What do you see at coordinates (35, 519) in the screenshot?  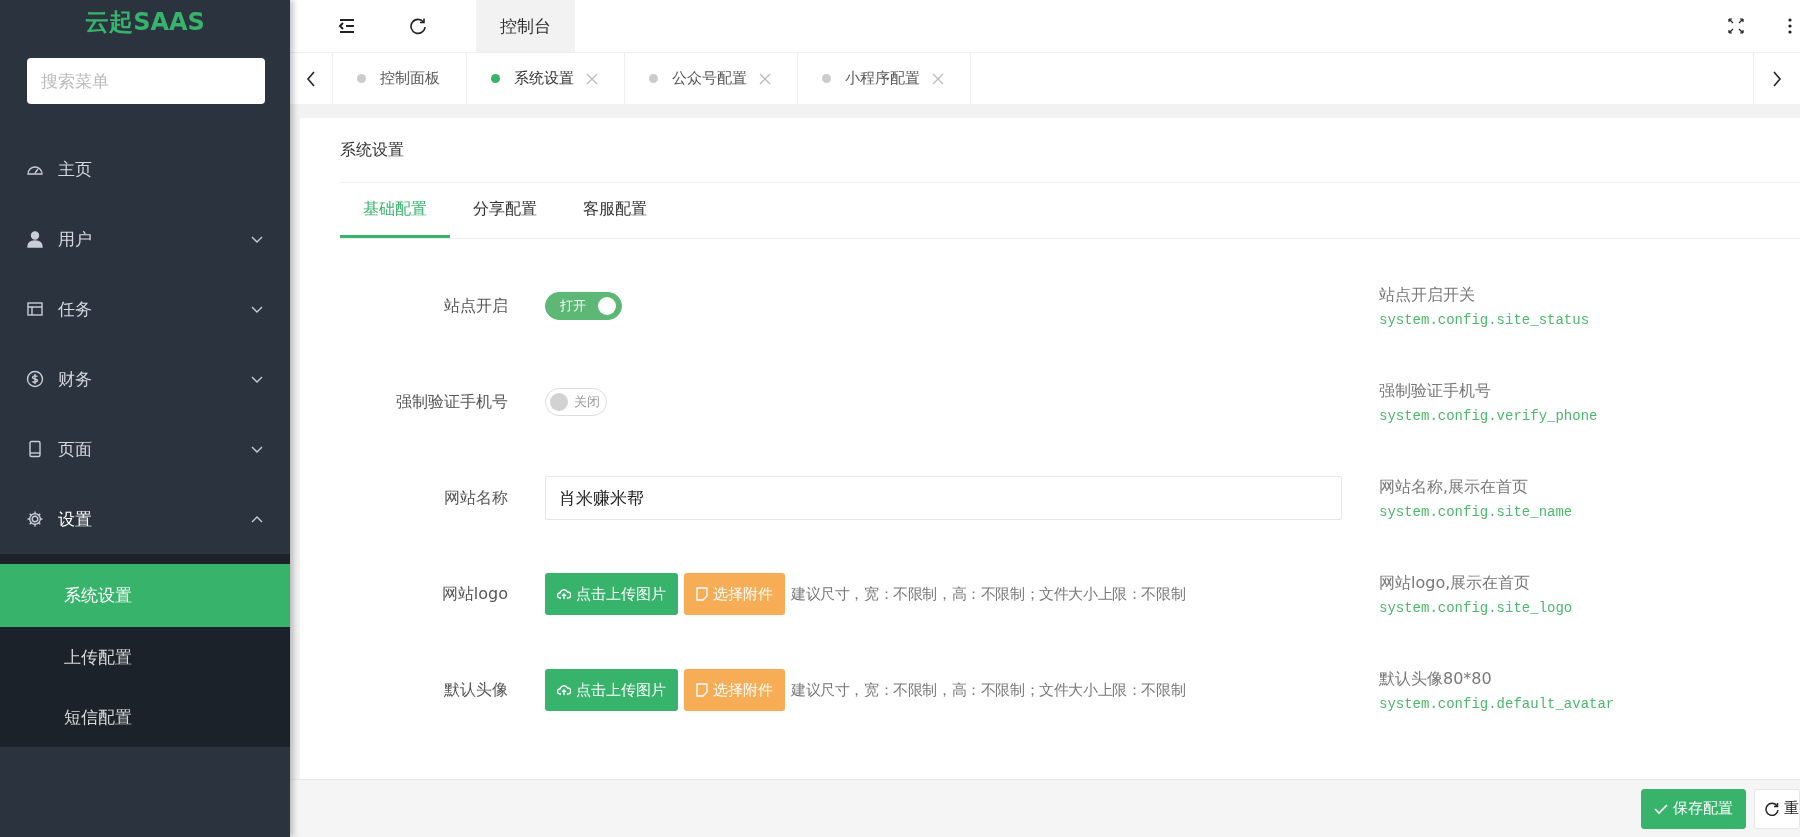 I see `gear-icon` at bounding box center [35, 519].